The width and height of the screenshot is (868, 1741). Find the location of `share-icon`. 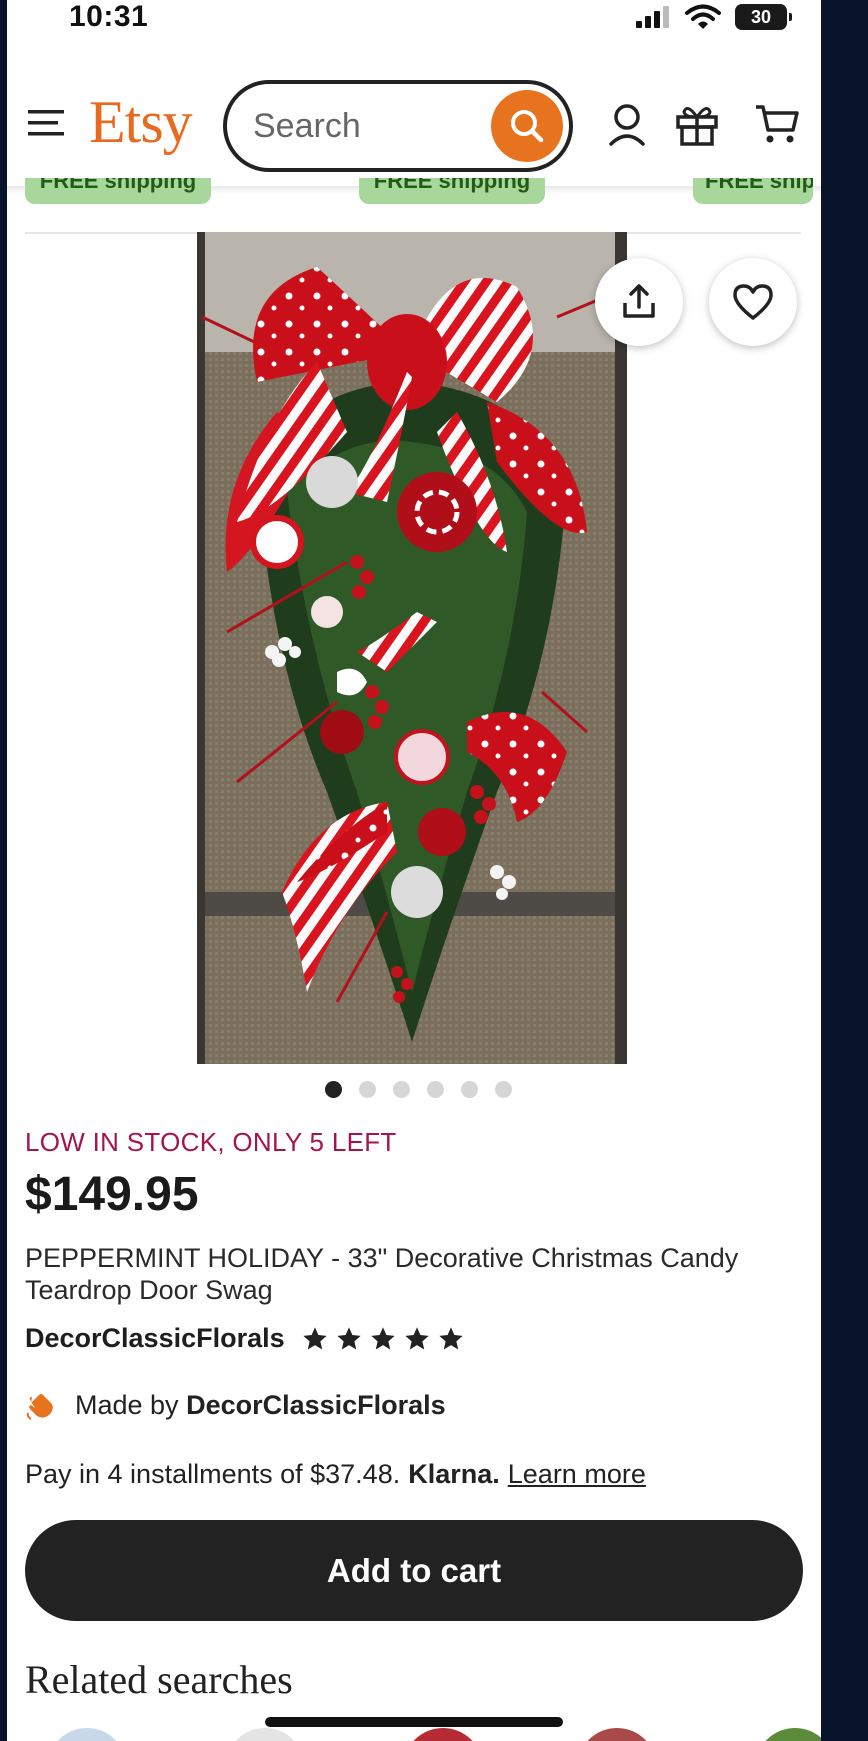

share-icon is located at coordinates (639, 301).